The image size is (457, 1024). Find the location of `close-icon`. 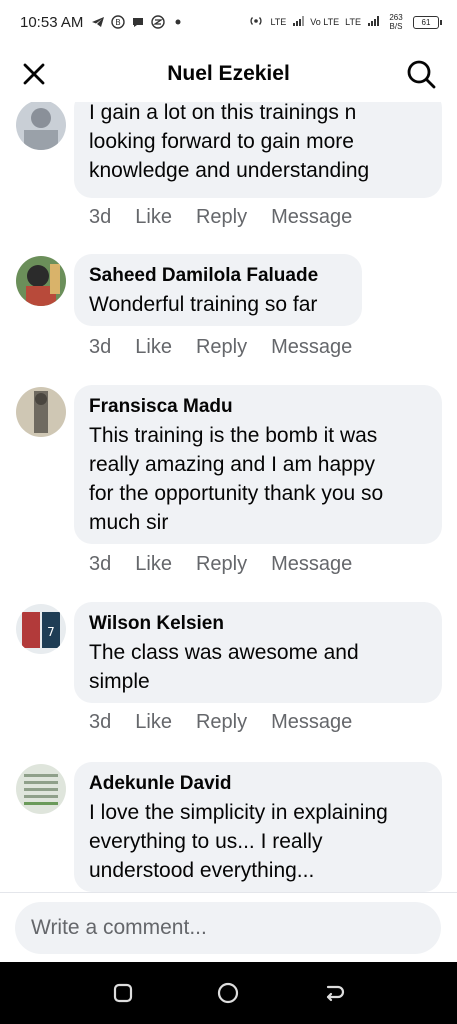

close-icon is located at coordinates (34, 74).